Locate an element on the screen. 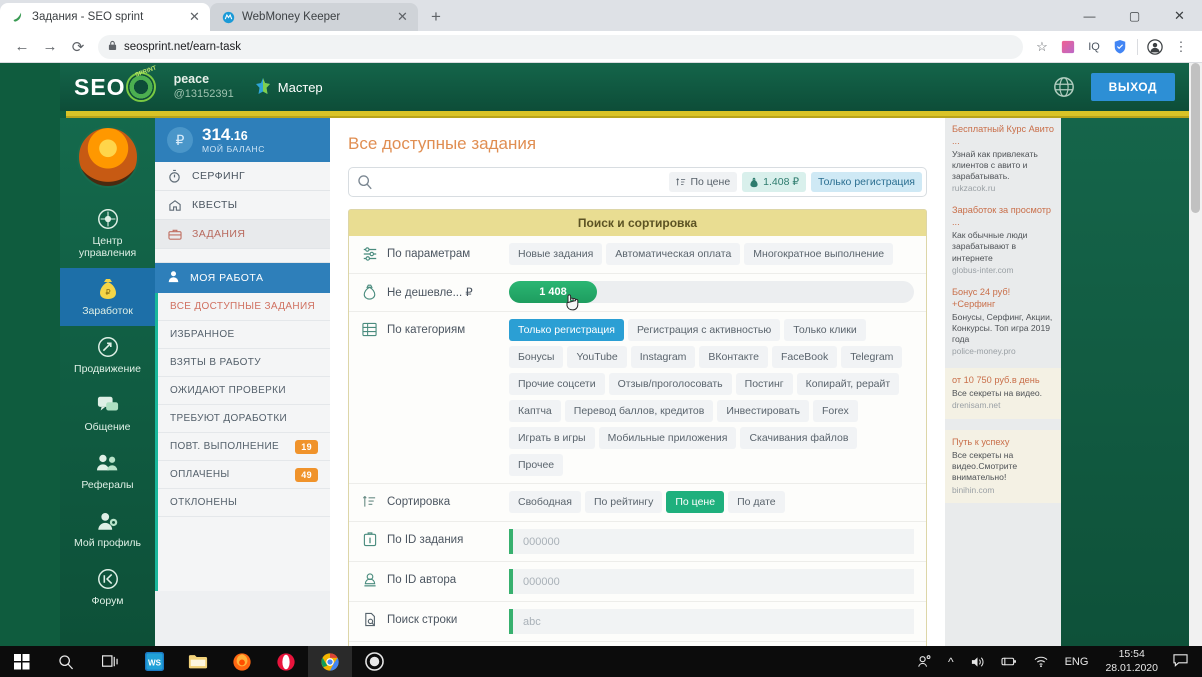  rail-item-earnings: ₽ Заработок is located at coordinates (107, 297).